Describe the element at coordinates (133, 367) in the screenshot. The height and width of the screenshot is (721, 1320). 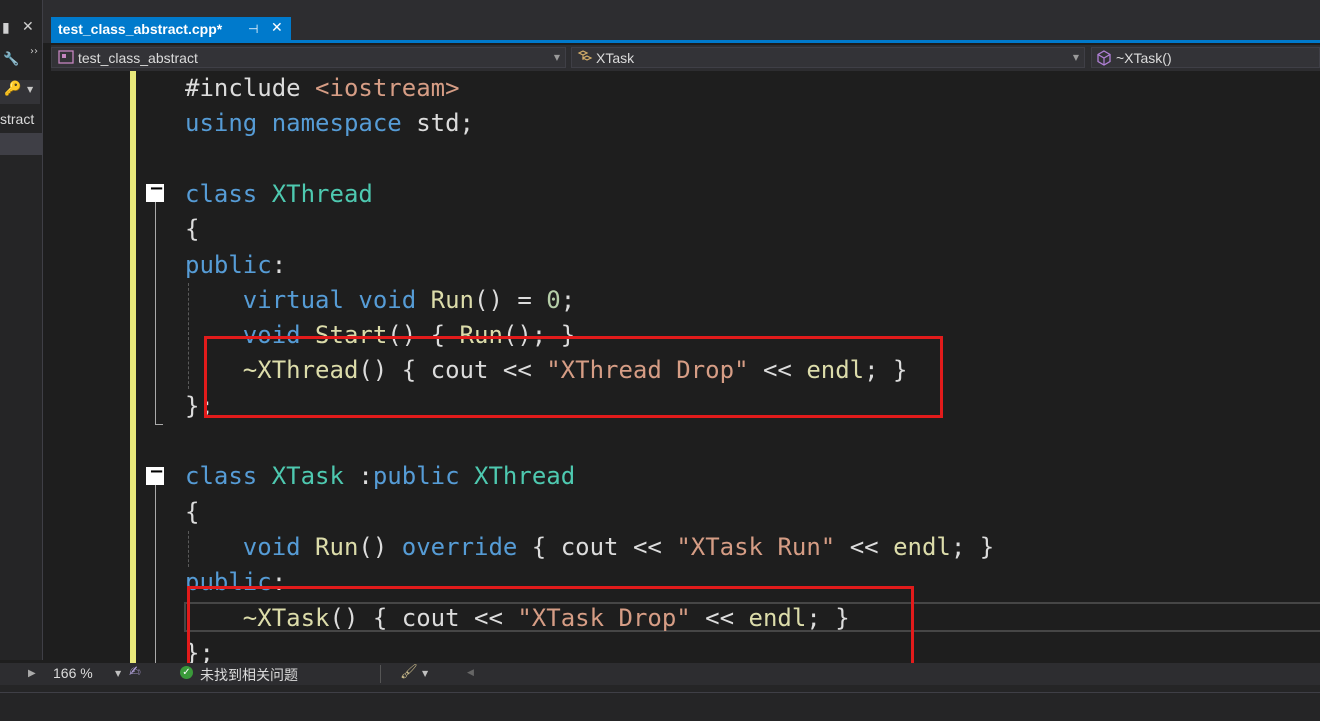
I see `change-tracking-bar` at that location.